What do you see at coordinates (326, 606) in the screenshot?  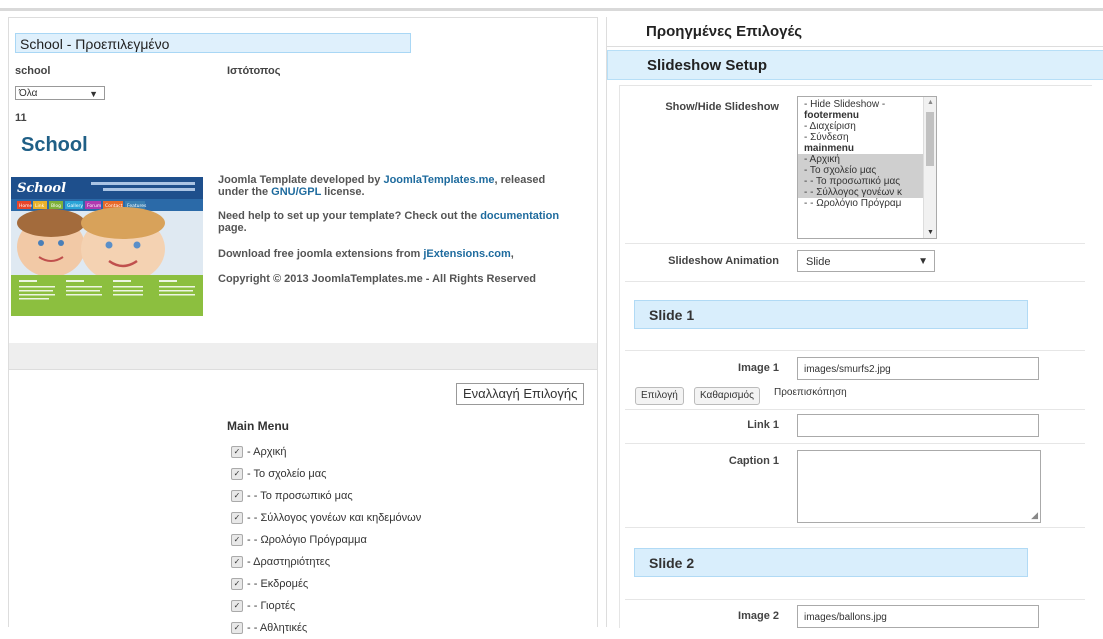 I see `menu-item: ✓ - - Γιορτές` at bounding box center [326, 606].